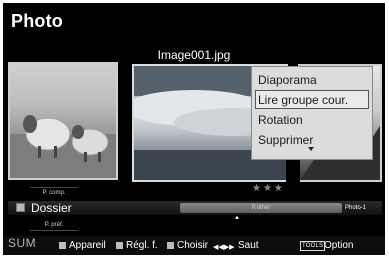 The height and width of the screenshot is (258, 389). What do you see at coordinates (37, 21) in the screenshot?
I see `page-title: Photo` at bounding box center [37, 21].